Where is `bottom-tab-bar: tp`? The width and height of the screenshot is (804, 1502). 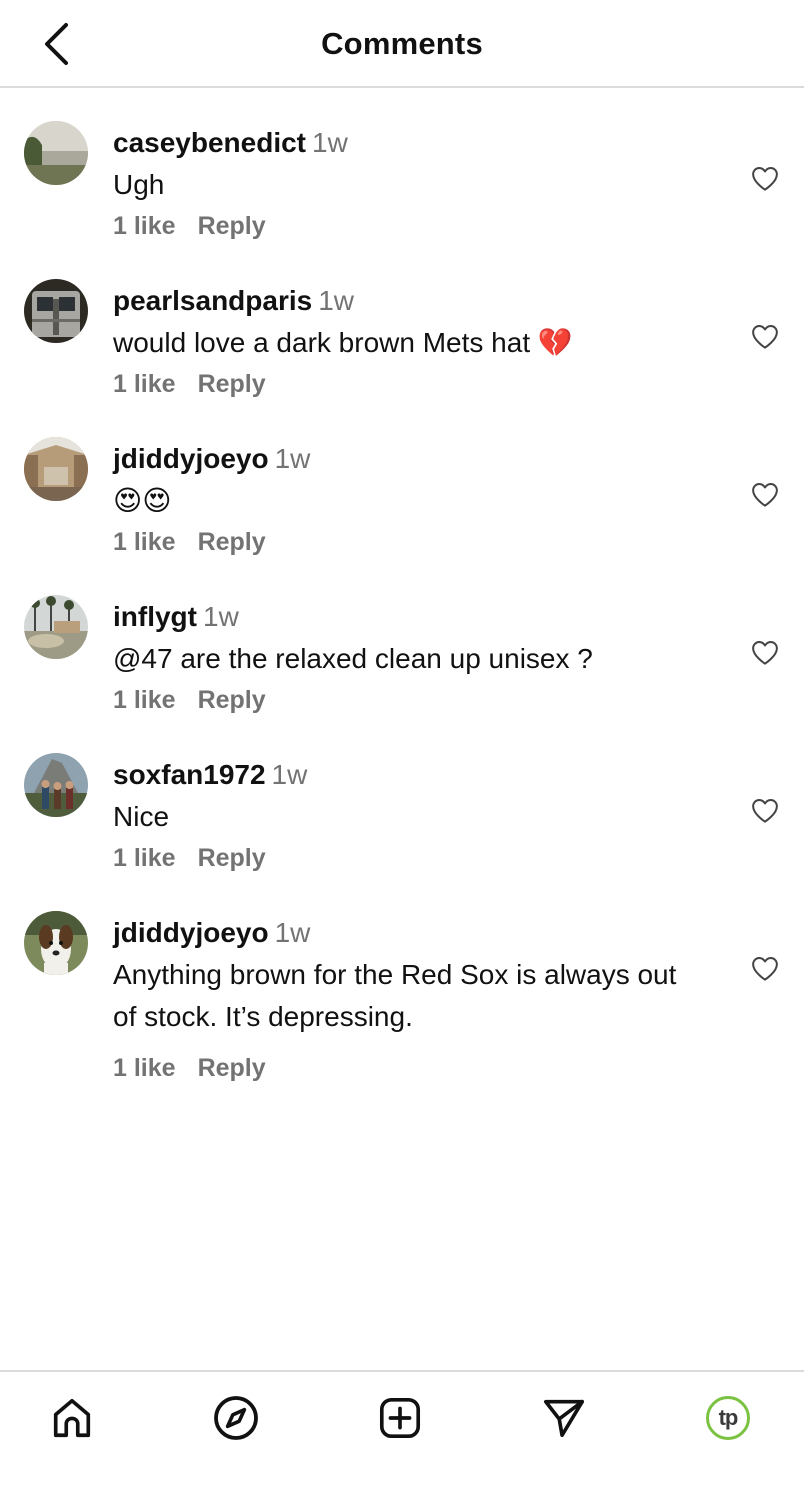 bottom-tab-bar: tp is located at coordinates (402, 1436).